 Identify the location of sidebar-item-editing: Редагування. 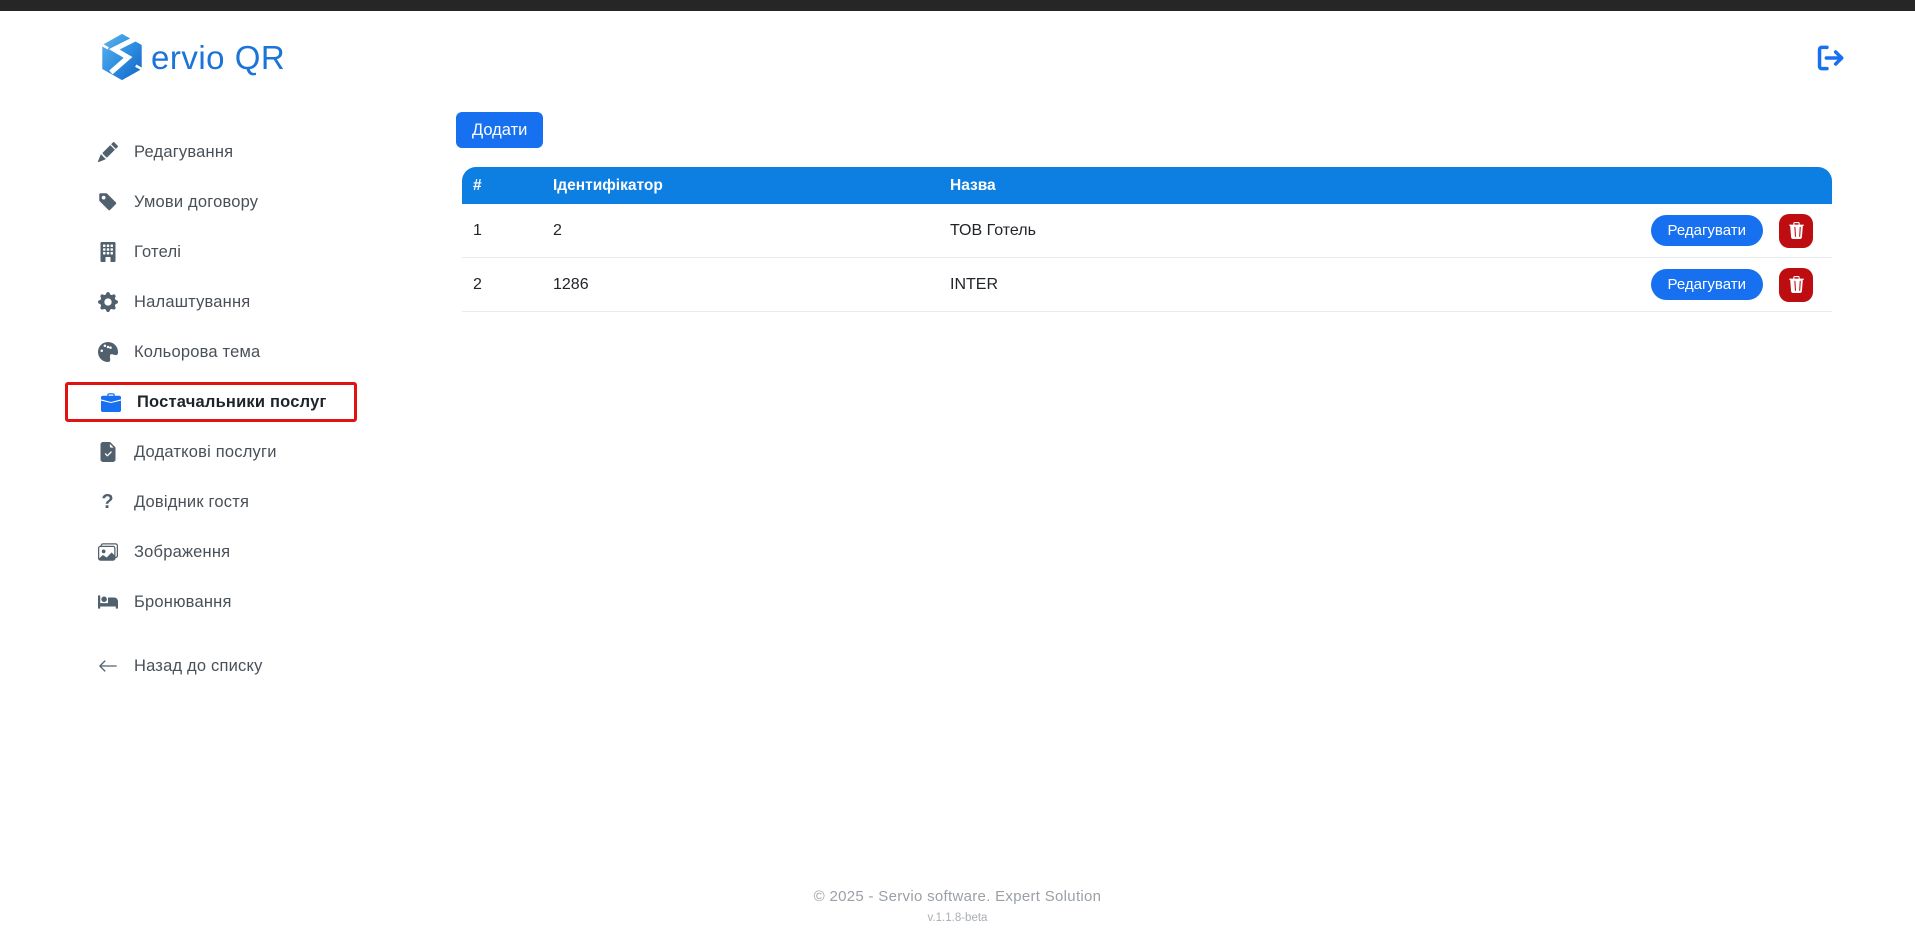
(211, 152).